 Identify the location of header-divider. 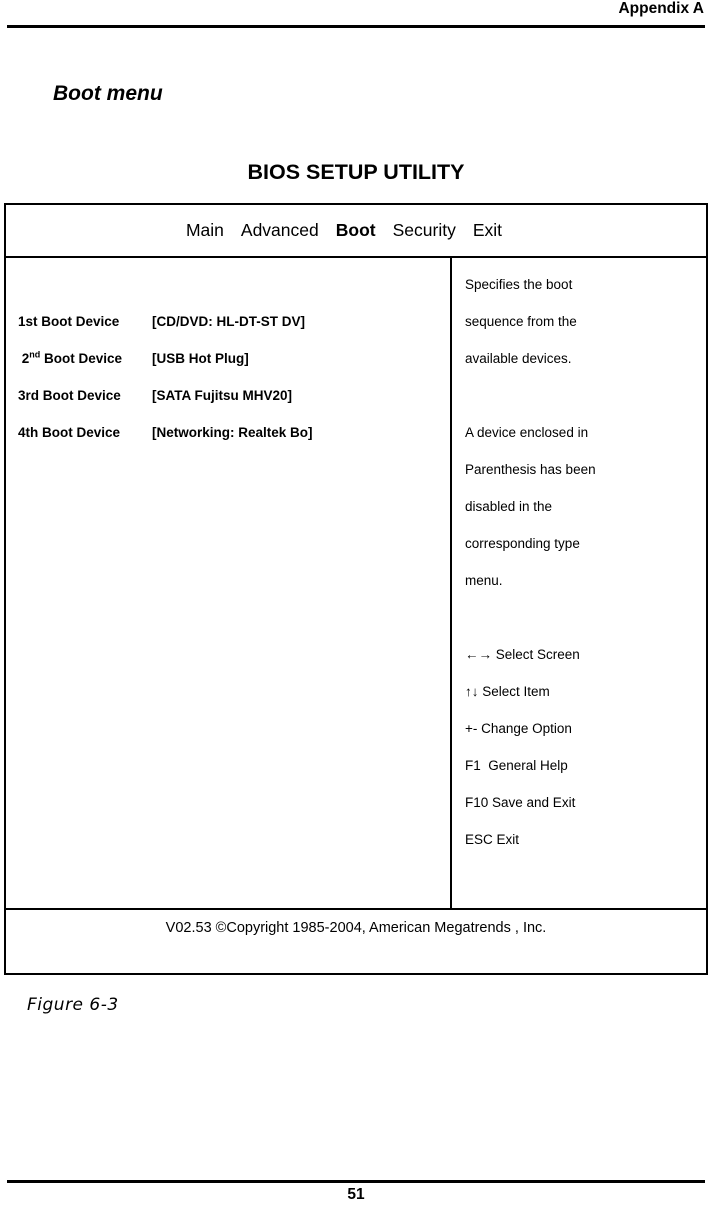
(356, 26).